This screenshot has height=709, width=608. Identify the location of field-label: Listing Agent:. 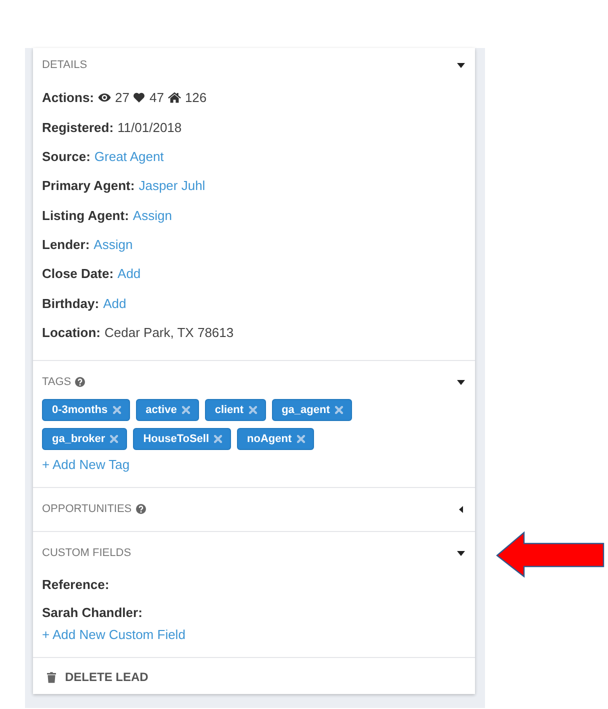
(85, 215).